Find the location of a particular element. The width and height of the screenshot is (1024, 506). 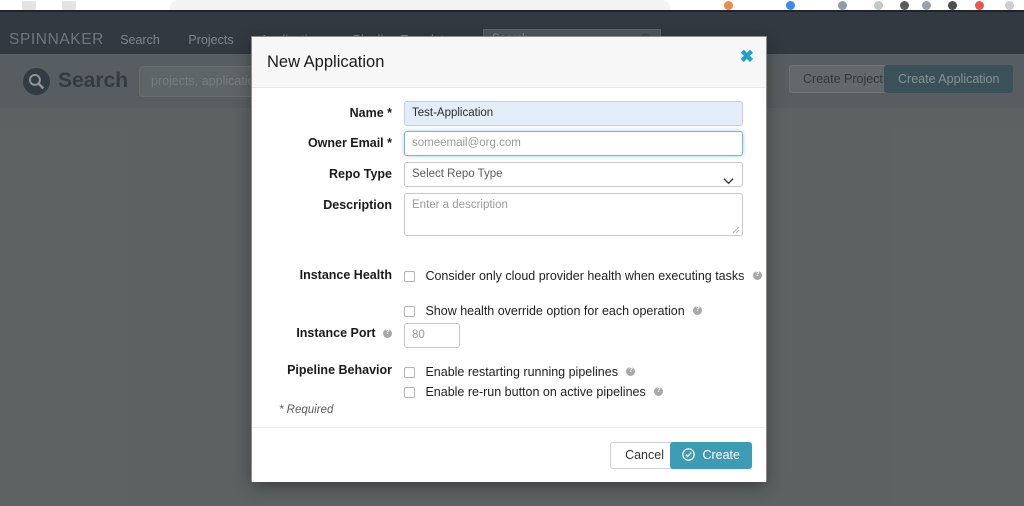

cancel-button: Cancel is located at coordinates (644, 455).